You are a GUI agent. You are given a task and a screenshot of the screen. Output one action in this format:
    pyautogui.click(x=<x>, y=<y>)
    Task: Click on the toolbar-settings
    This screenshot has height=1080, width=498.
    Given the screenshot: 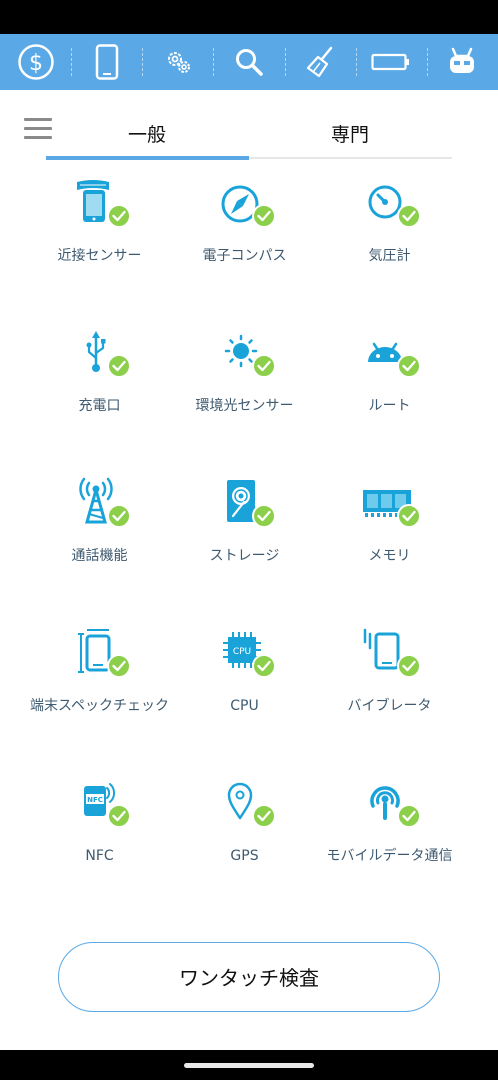 What is the action you would take?
    pyautogui.click(x=177, y=62)
    